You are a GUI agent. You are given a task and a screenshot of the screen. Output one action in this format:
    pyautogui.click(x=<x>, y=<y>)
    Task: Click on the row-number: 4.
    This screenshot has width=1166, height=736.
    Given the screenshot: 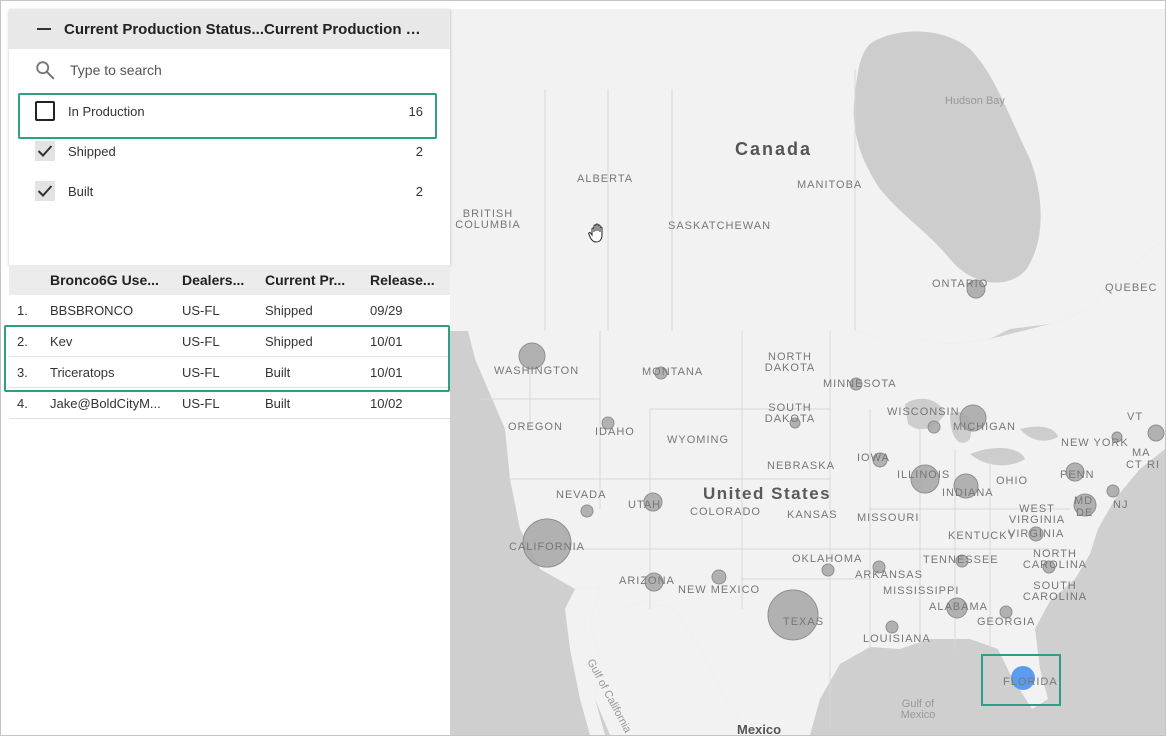 What is the action you would take?
    pyautogui.click(x=22, y=403)
    